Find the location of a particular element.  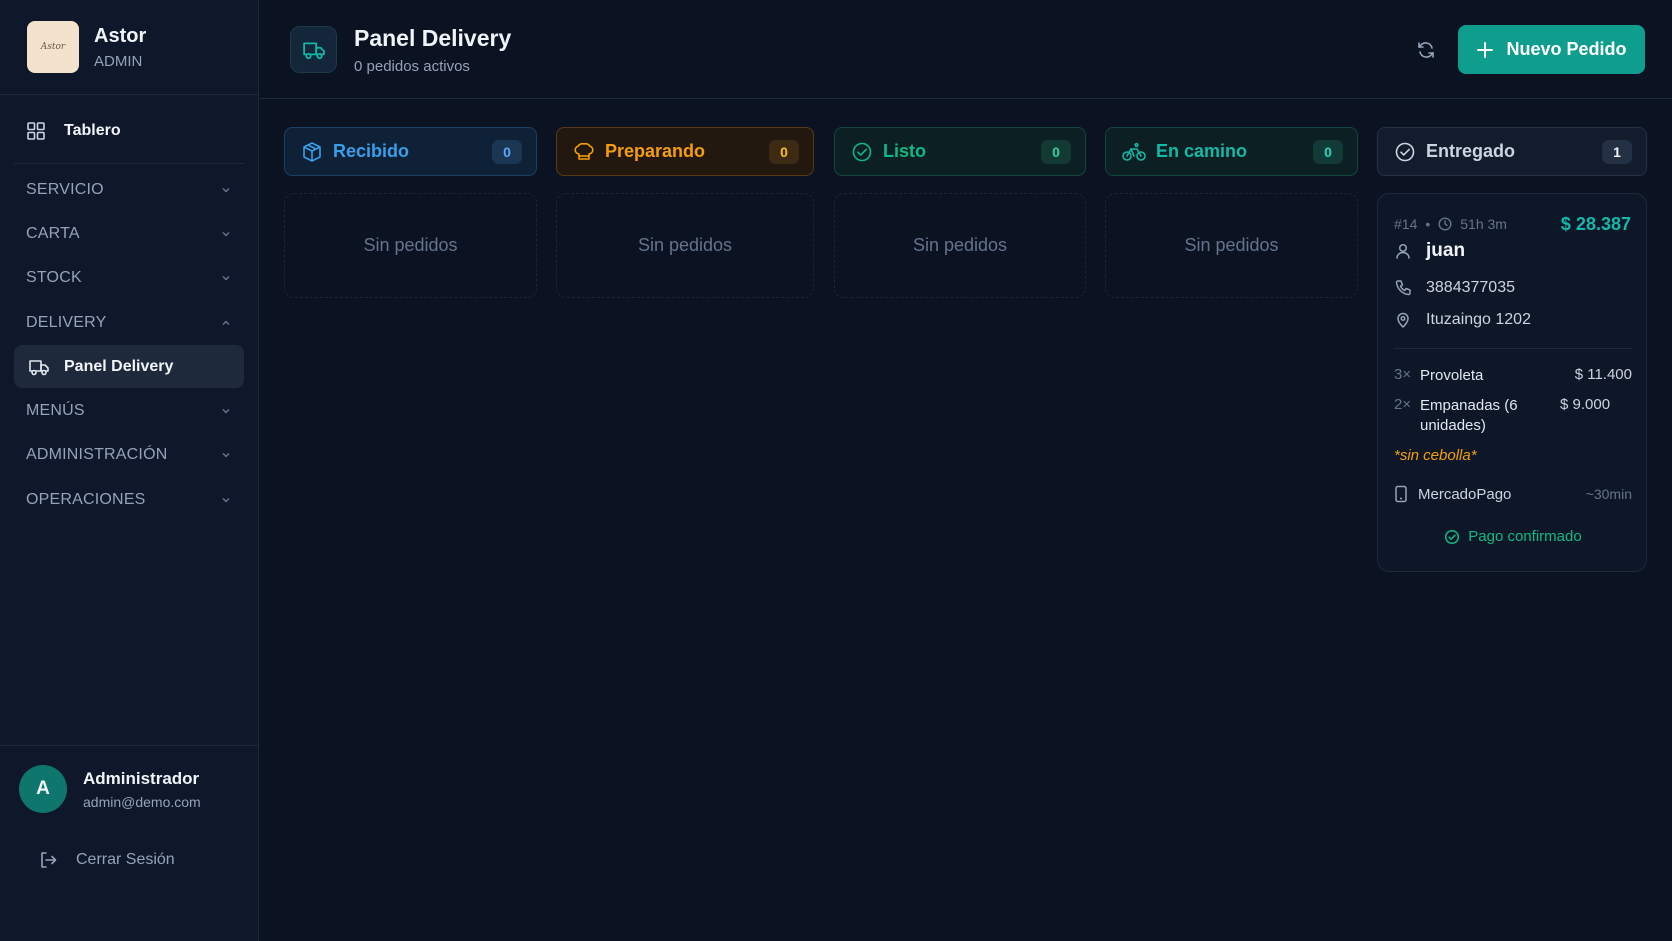

item-name: Provoleta is located at coordinates (1452, 375).